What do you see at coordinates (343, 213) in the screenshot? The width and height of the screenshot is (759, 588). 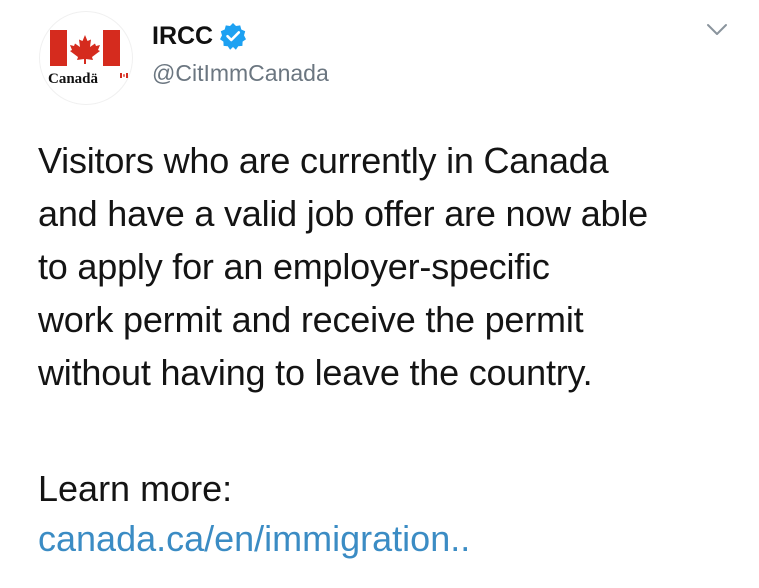 I see `tweet-text-line: and have a valid job offer are now able` at bounding box center [343, 213].